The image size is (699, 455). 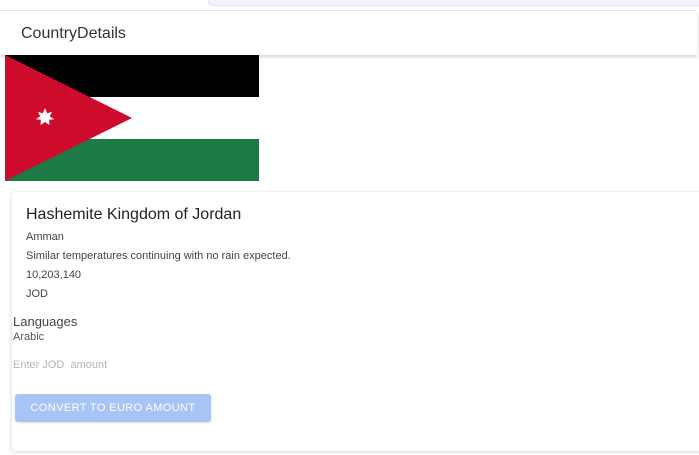 What do you see at coordinates (453, 3) in the screenshot?
I see `address-bar-edge` at bounding box center [453, 3].